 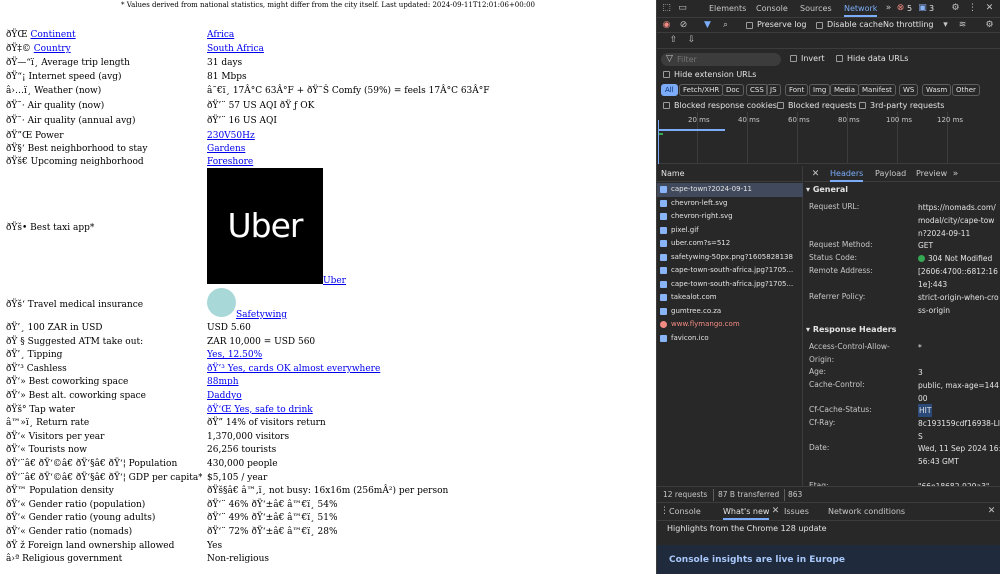 What do you see at coordinates (816, 8) in the screenshot?
I see `tab-sources: Sources` at bounding box center [816, 8].